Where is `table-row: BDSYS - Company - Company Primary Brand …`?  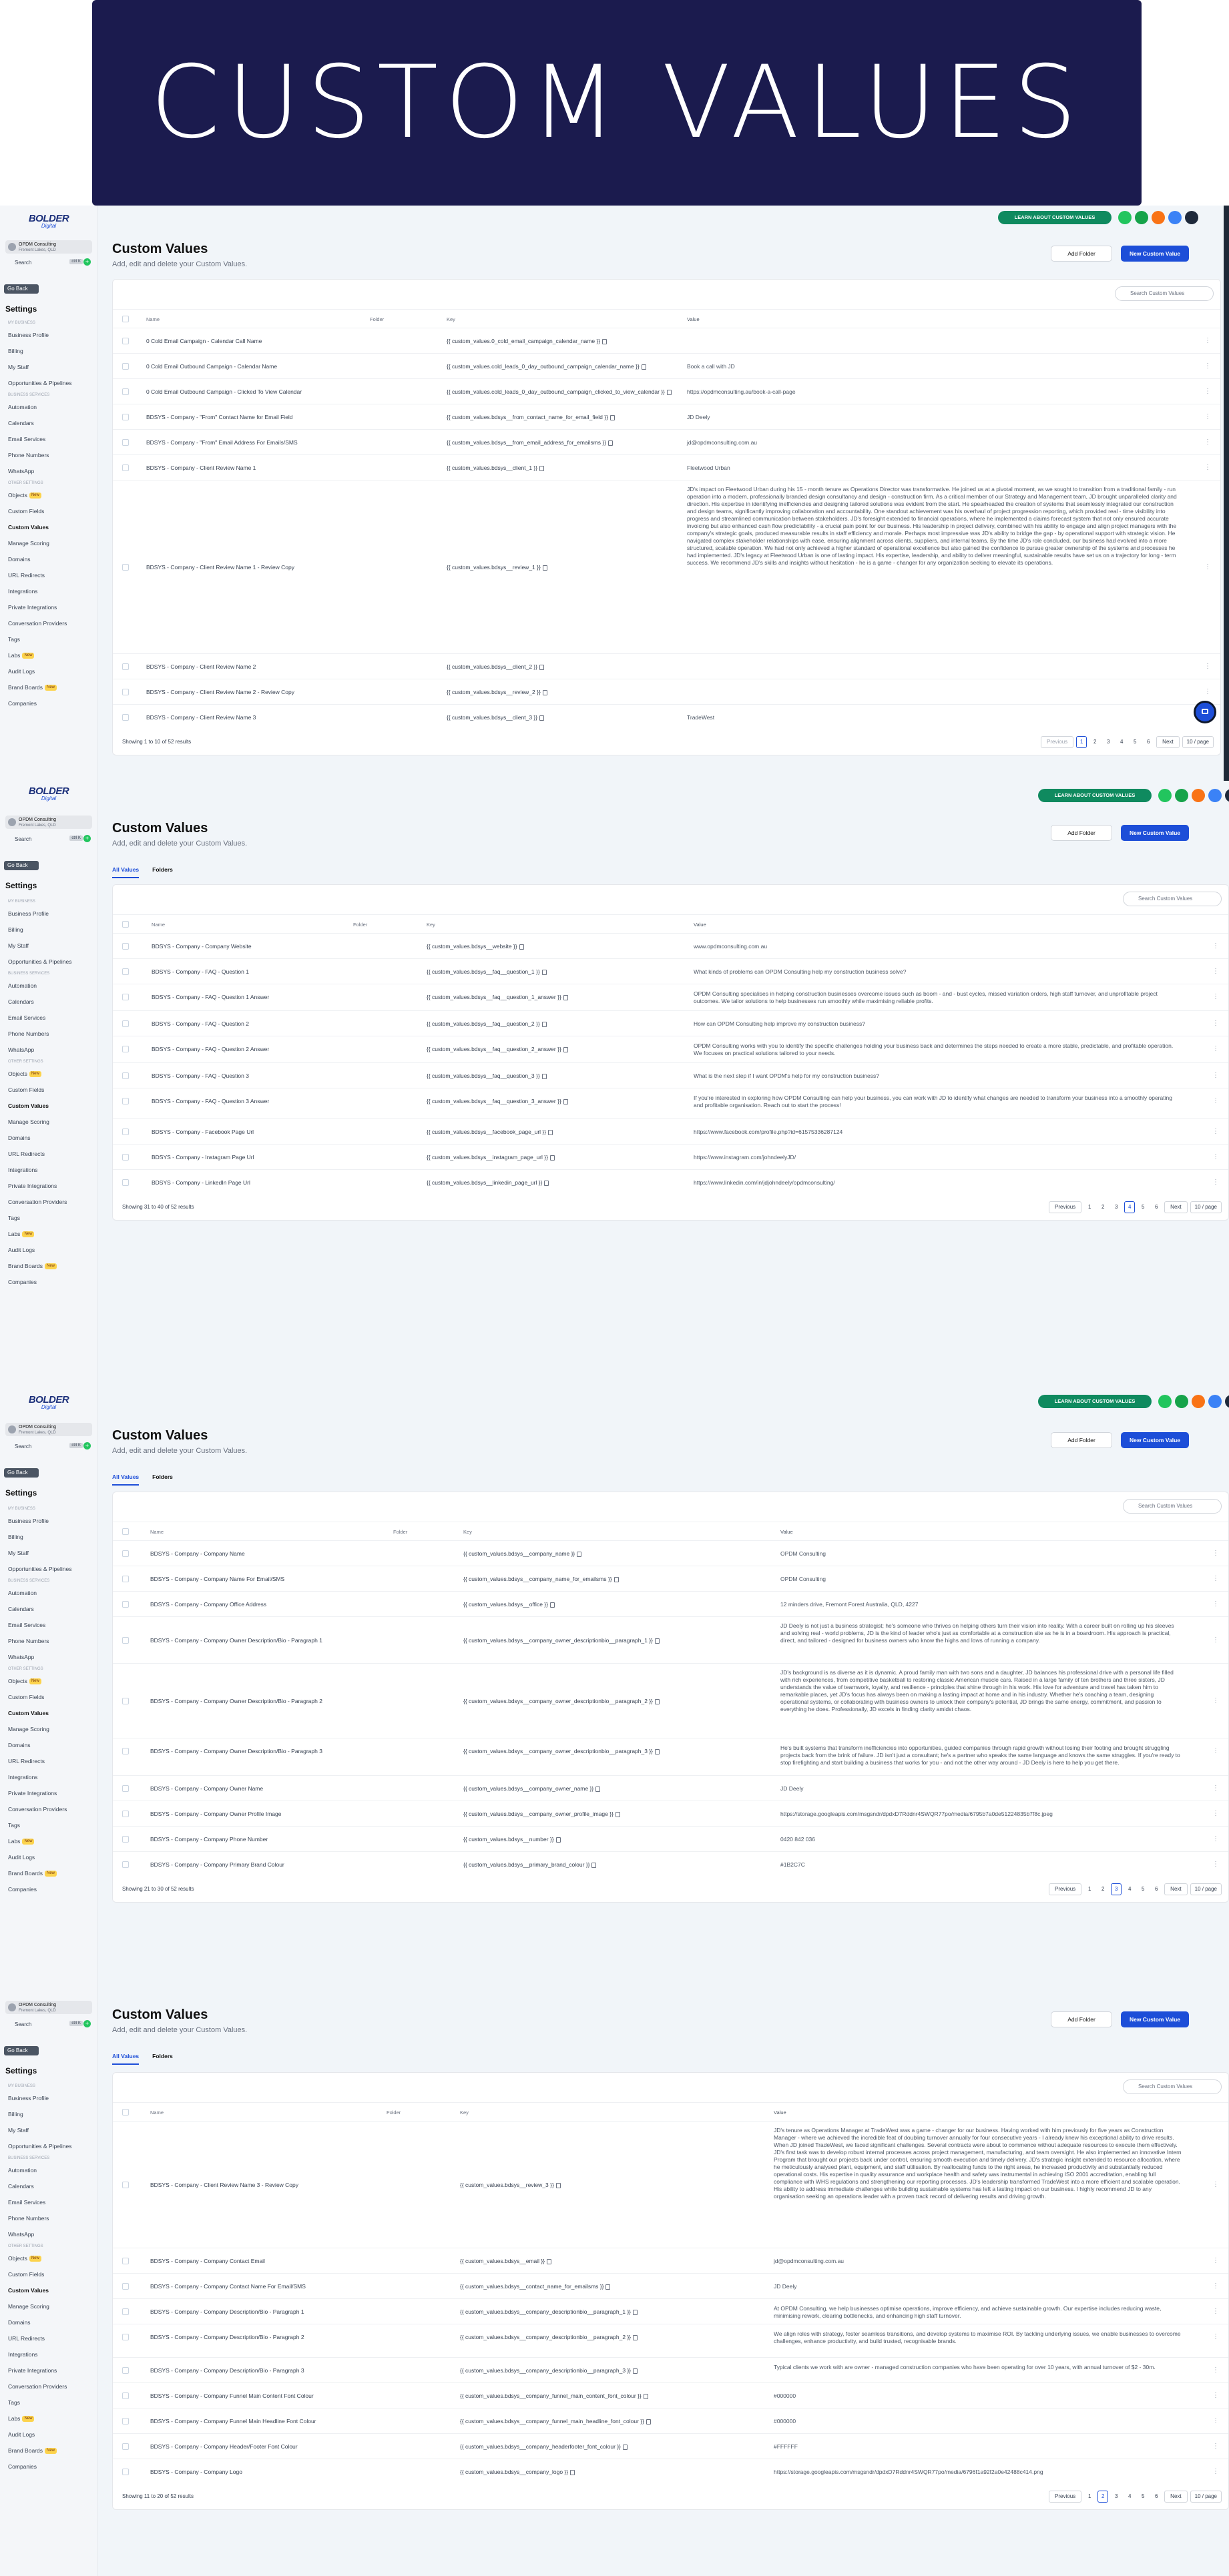
table-row: BDSYS - Company - Company Primary Brand … is located at coordinates (670, 1864).